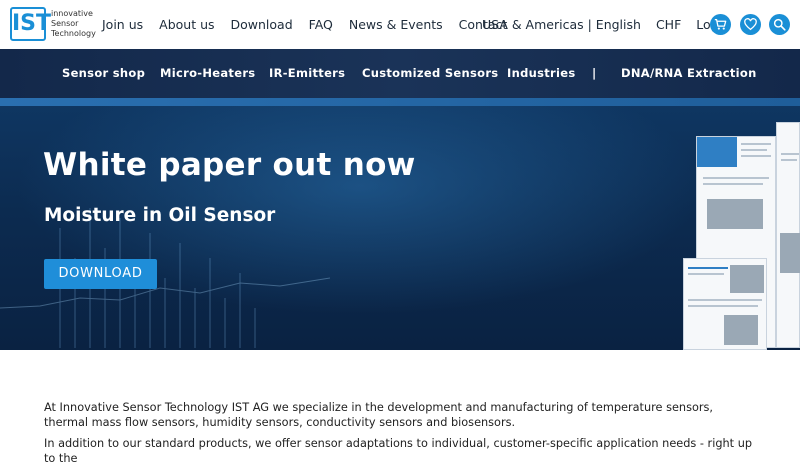 The width and height of the screenshot is (800, 472). I want to click on download-button: DOWNLOAD, so click(100, 274).